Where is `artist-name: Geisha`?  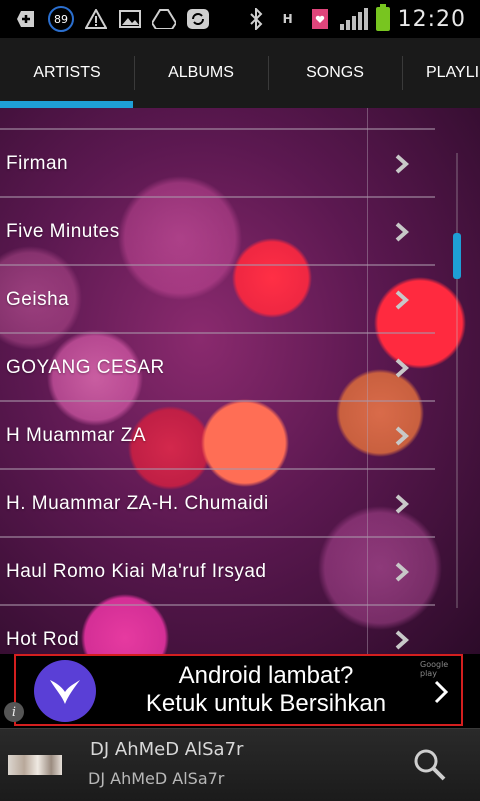 artist-name: Geisha is located at coordinates (38, 299).